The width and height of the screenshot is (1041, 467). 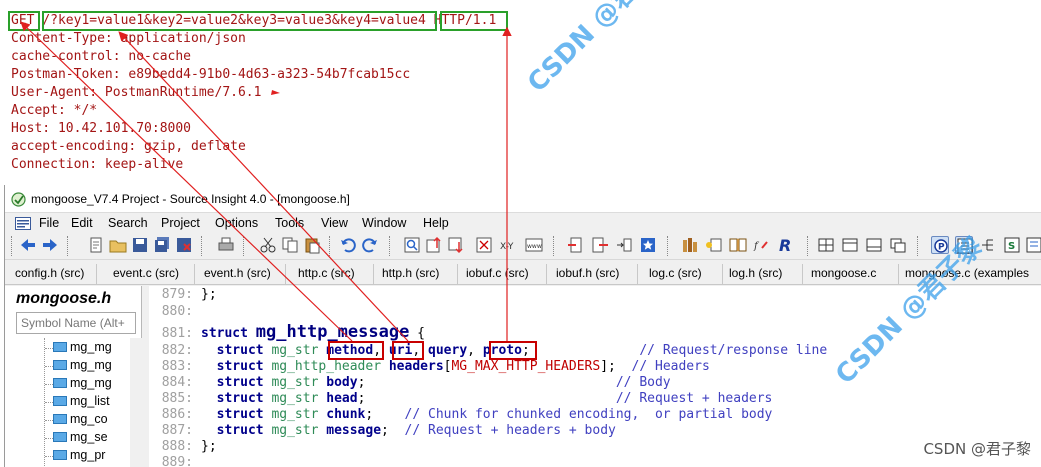 I want to click on toolbar-grip, so click(x=12, y=246).